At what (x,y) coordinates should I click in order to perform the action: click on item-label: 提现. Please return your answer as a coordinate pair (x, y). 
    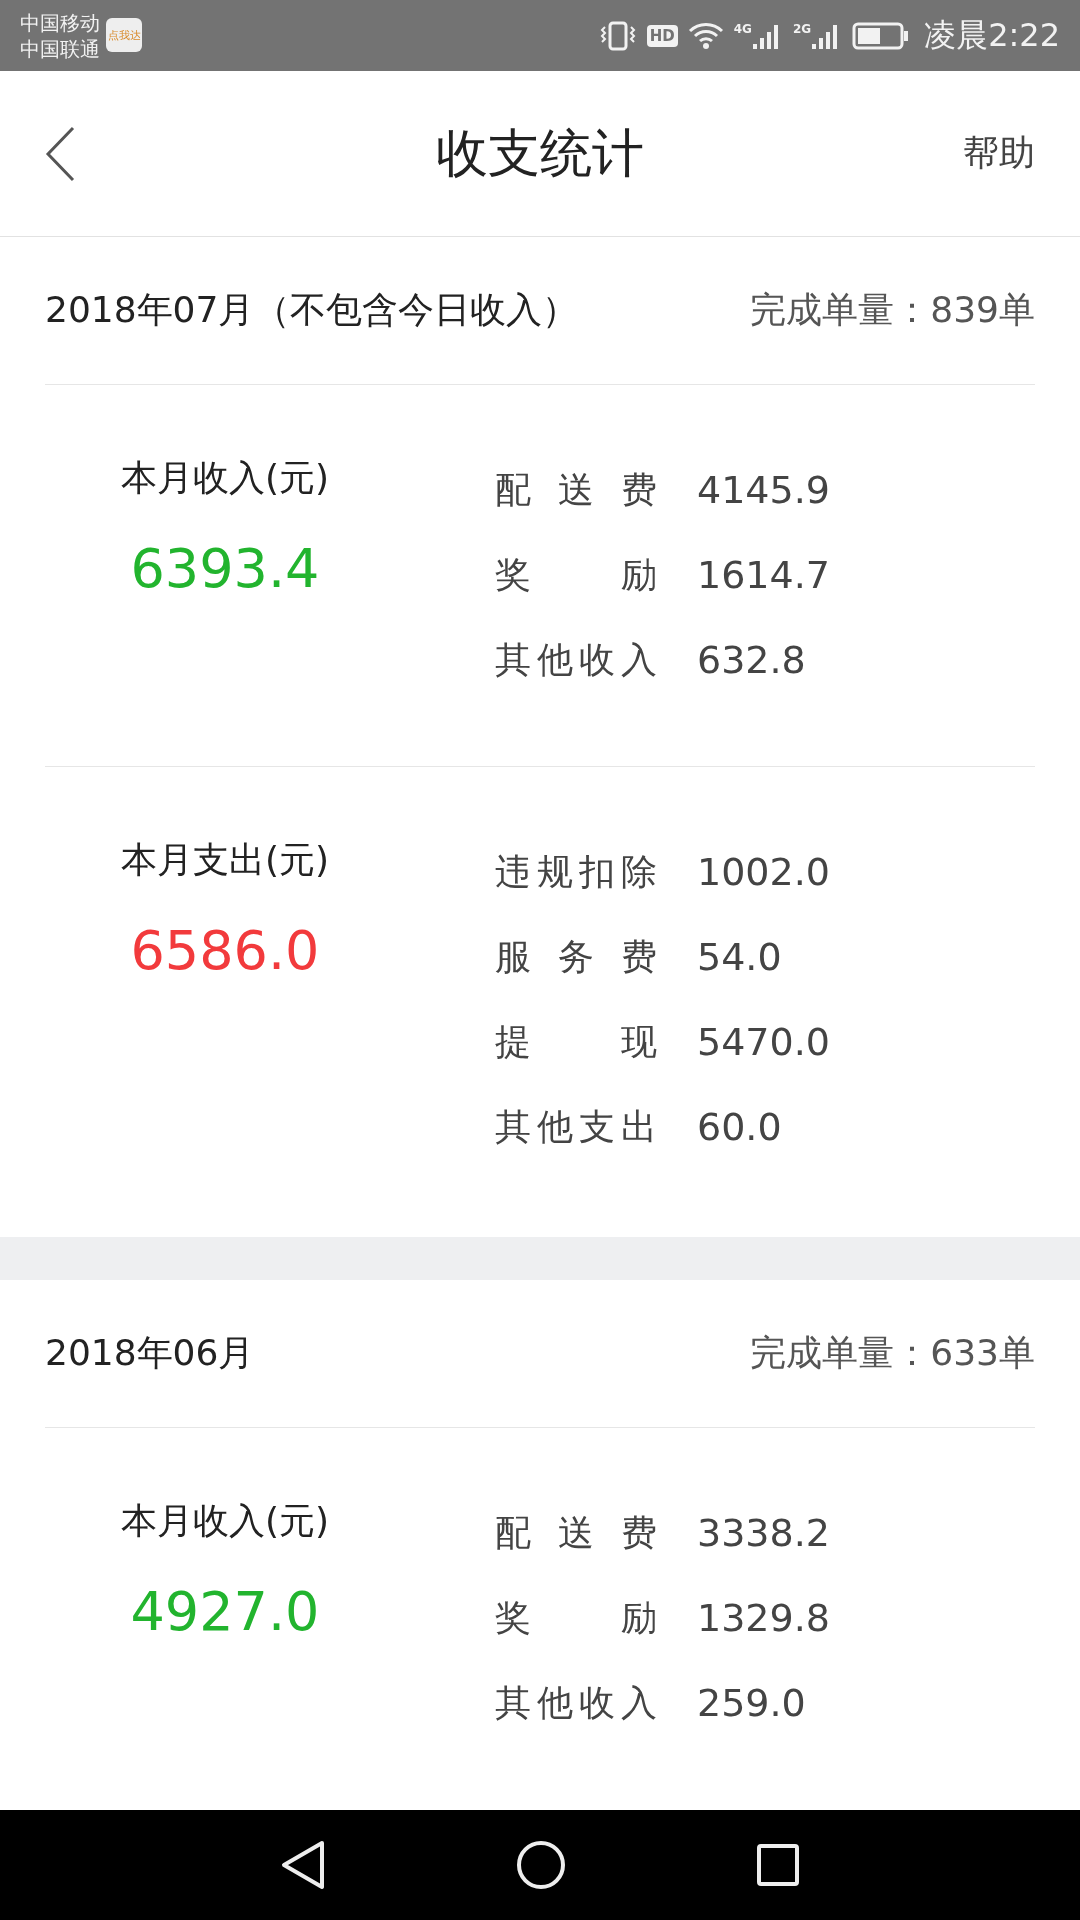
    Looking at the image, I should click on (576, 1041).